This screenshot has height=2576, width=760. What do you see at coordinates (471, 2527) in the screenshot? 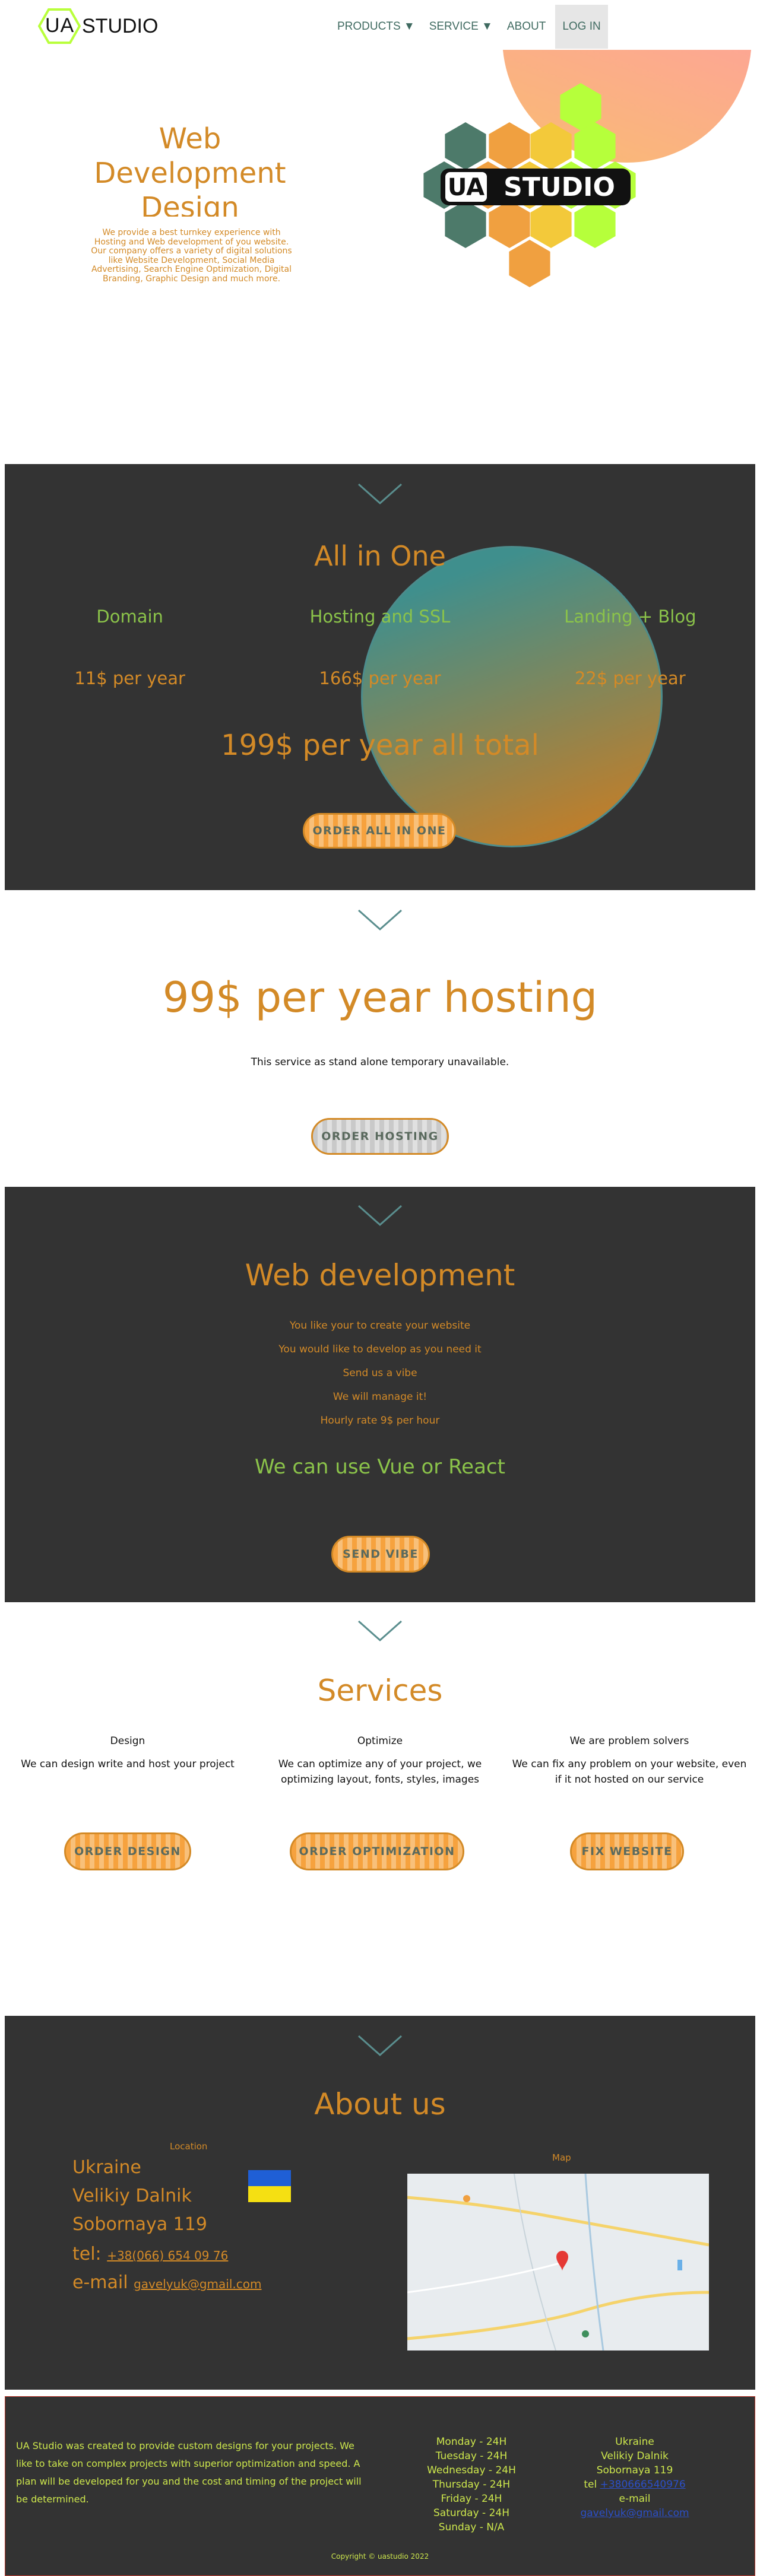
I see `hours-item: Sunday - N/A` at bounding box center [471, 2527].